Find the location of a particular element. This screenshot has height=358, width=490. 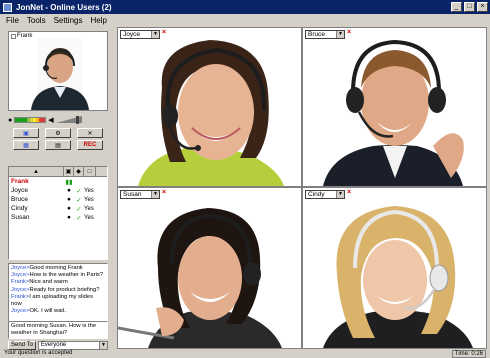

record-button: REC is located at coordinates (90, 145).